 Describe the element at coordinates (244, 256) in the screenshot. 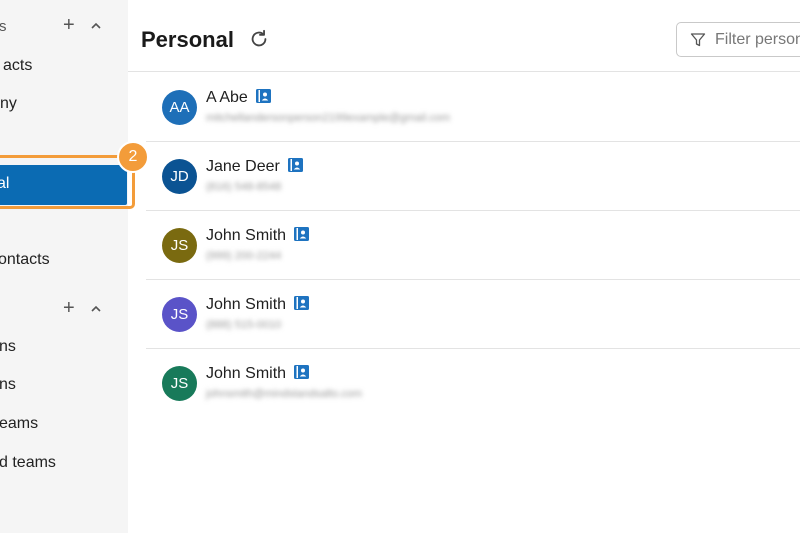

I see `contact-detail: (999) 200-2244` at that location.